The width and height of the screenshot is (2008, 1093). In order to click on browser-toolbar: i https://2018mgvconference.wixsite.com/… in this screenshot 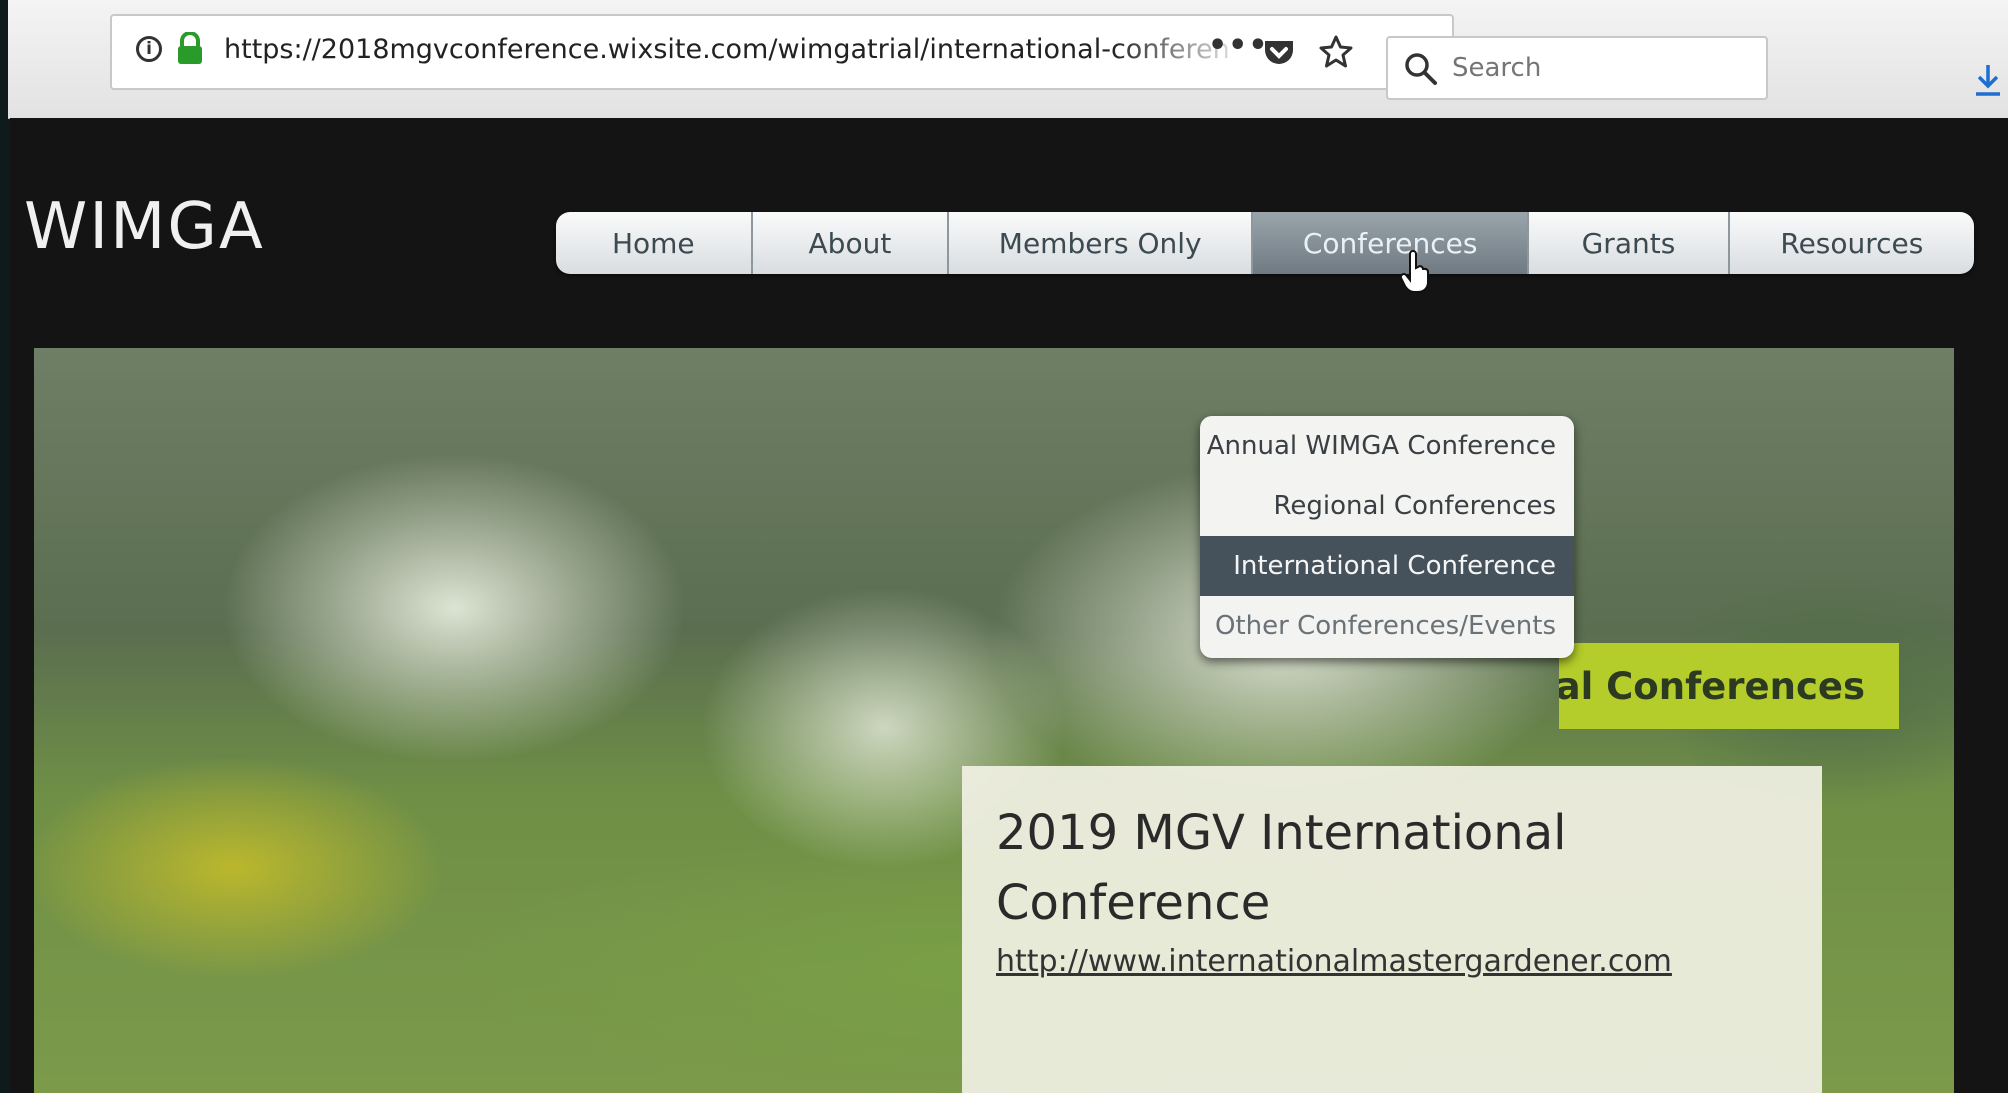, I will do `click(1008, 59)`.